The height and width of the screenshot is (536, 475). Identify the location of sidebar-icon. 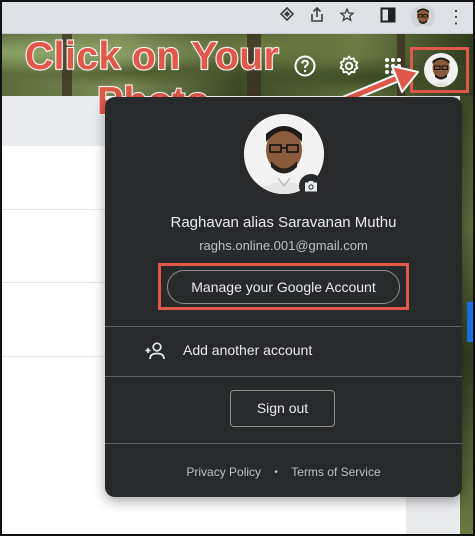
(388, 17).